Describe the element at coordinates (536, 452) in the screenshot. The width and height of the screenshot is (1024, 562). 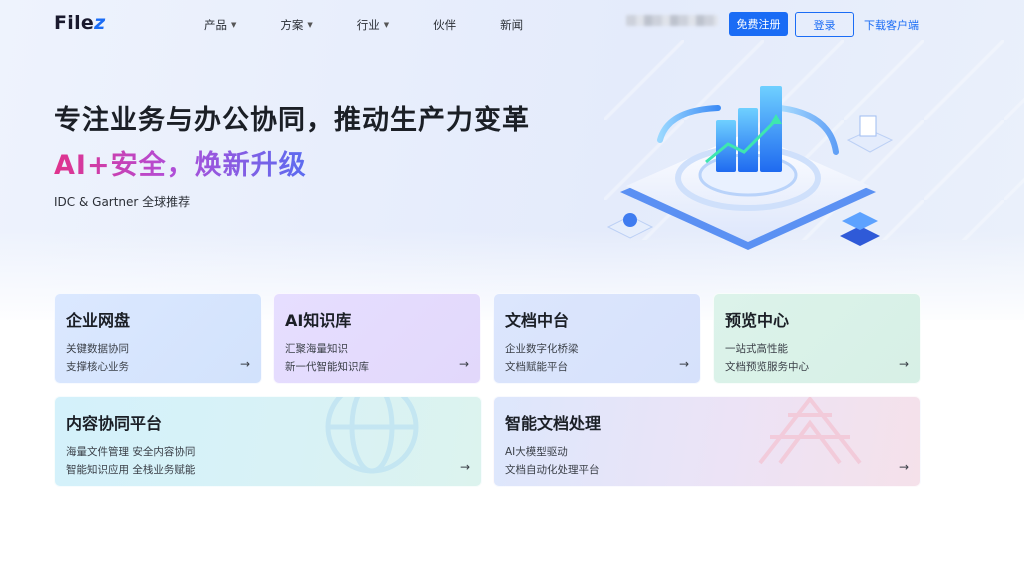
I see `card-line: AI大模型驱动` at that location.